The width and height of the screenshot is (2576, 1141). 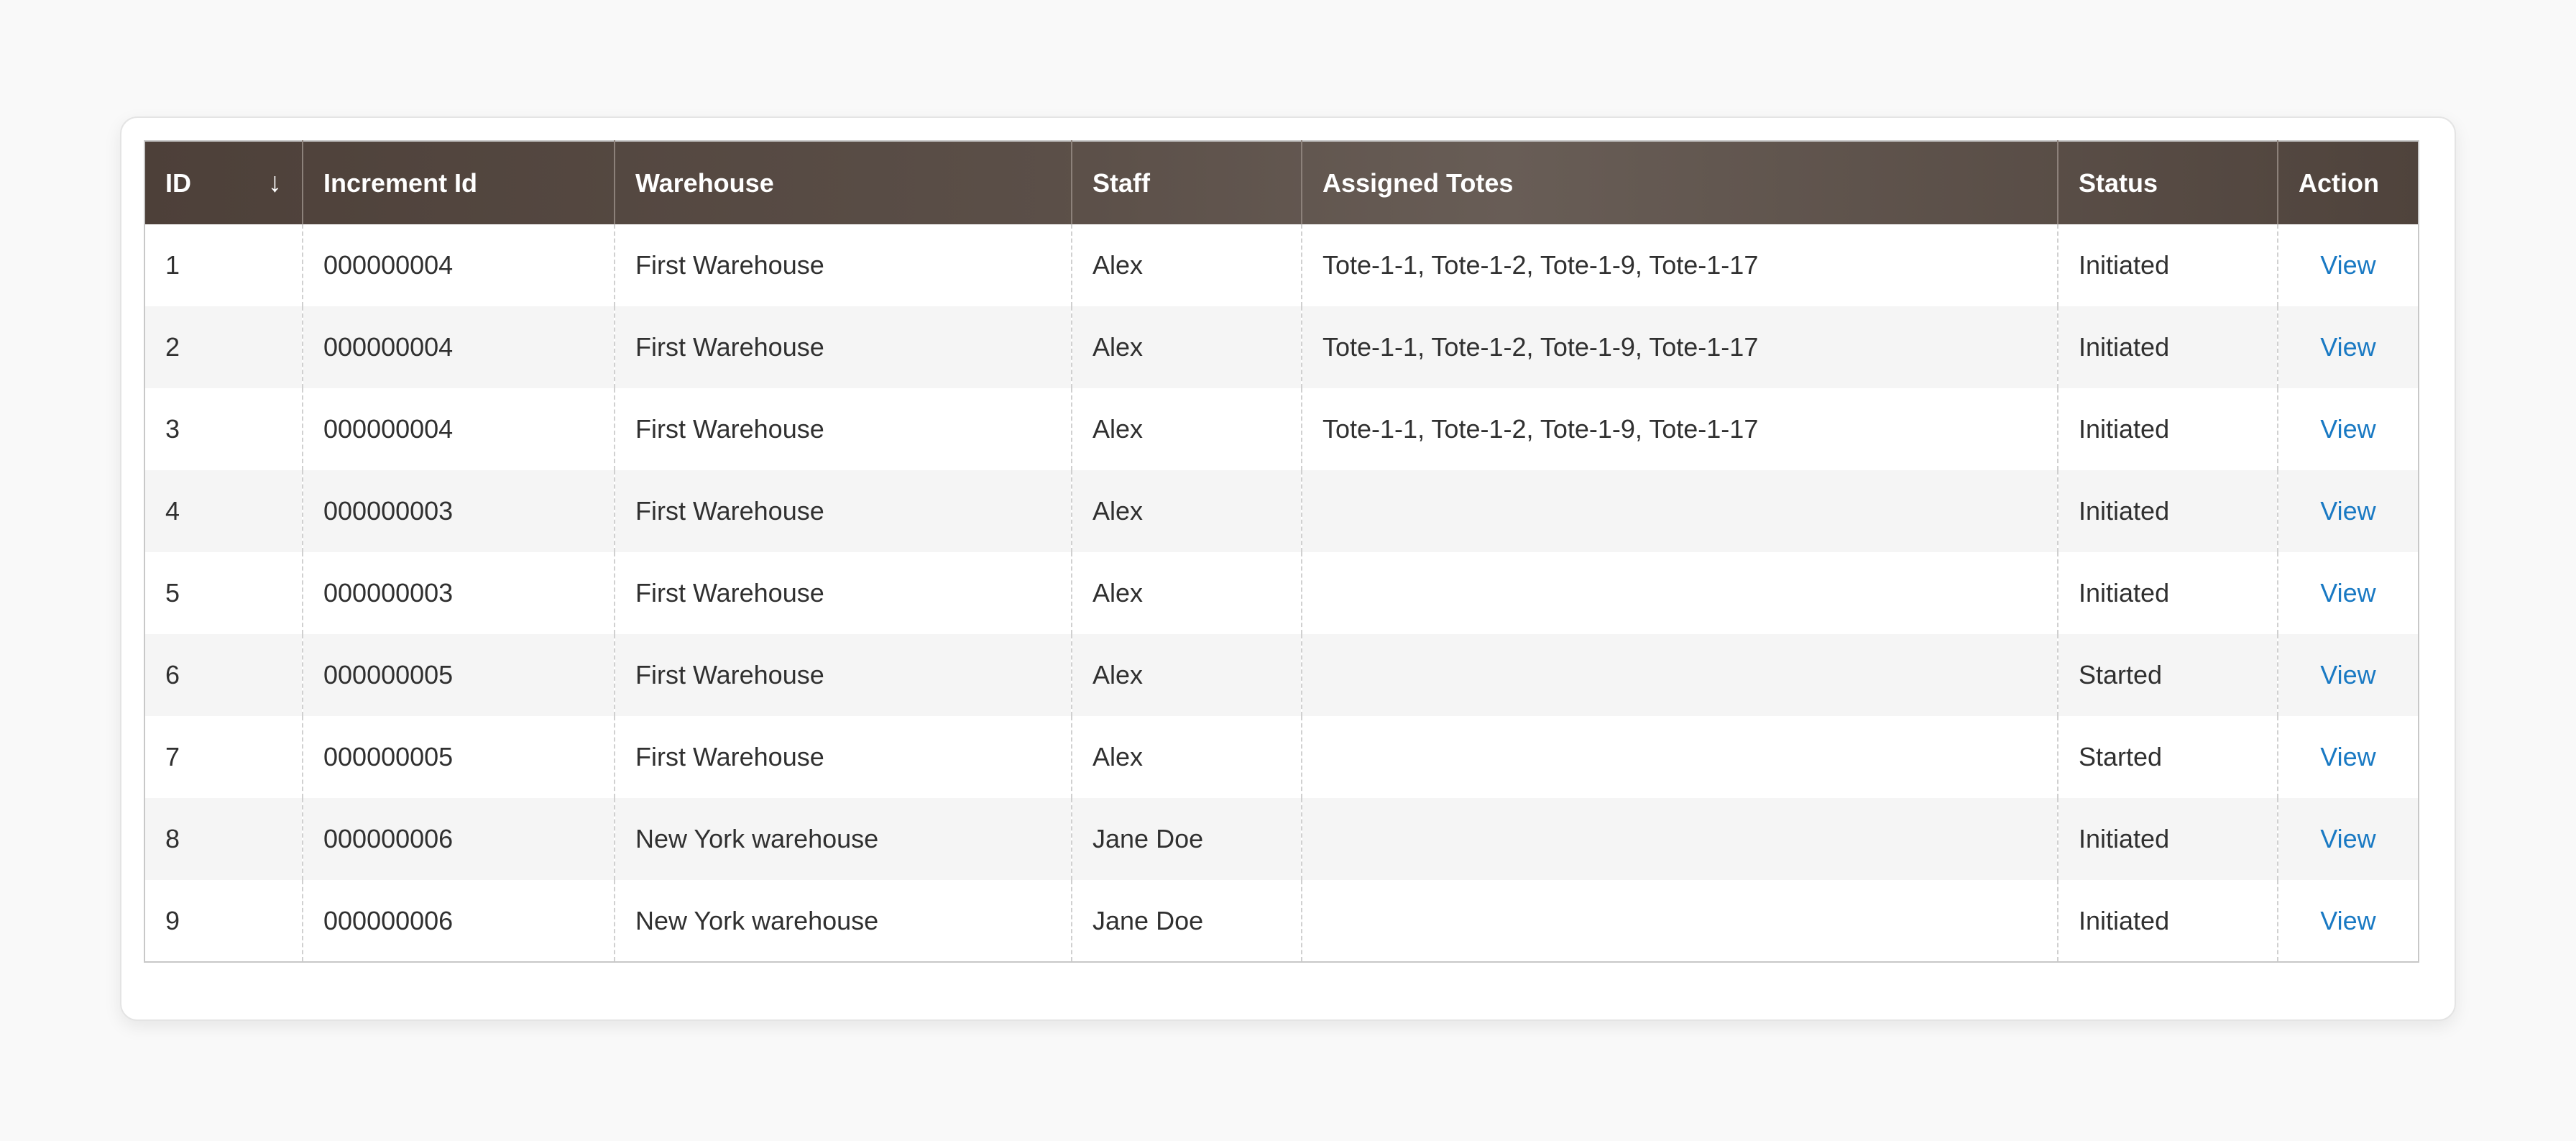 What do you see at coordinates (223, 511) in the screenshot?
I see `cell-id: 4` at bounding box center [223, 511].